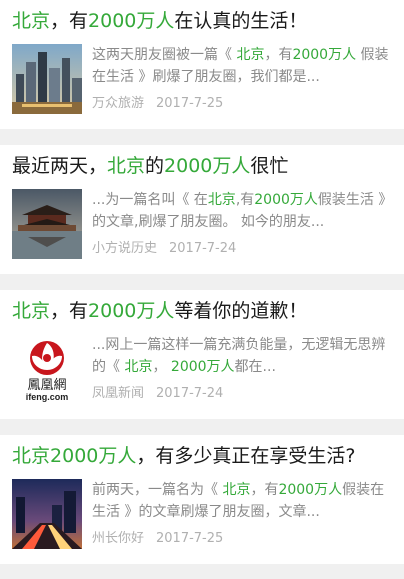 This screenshot has width=404, height=579. I want to click on night-traffic-image, so click(47, 514).